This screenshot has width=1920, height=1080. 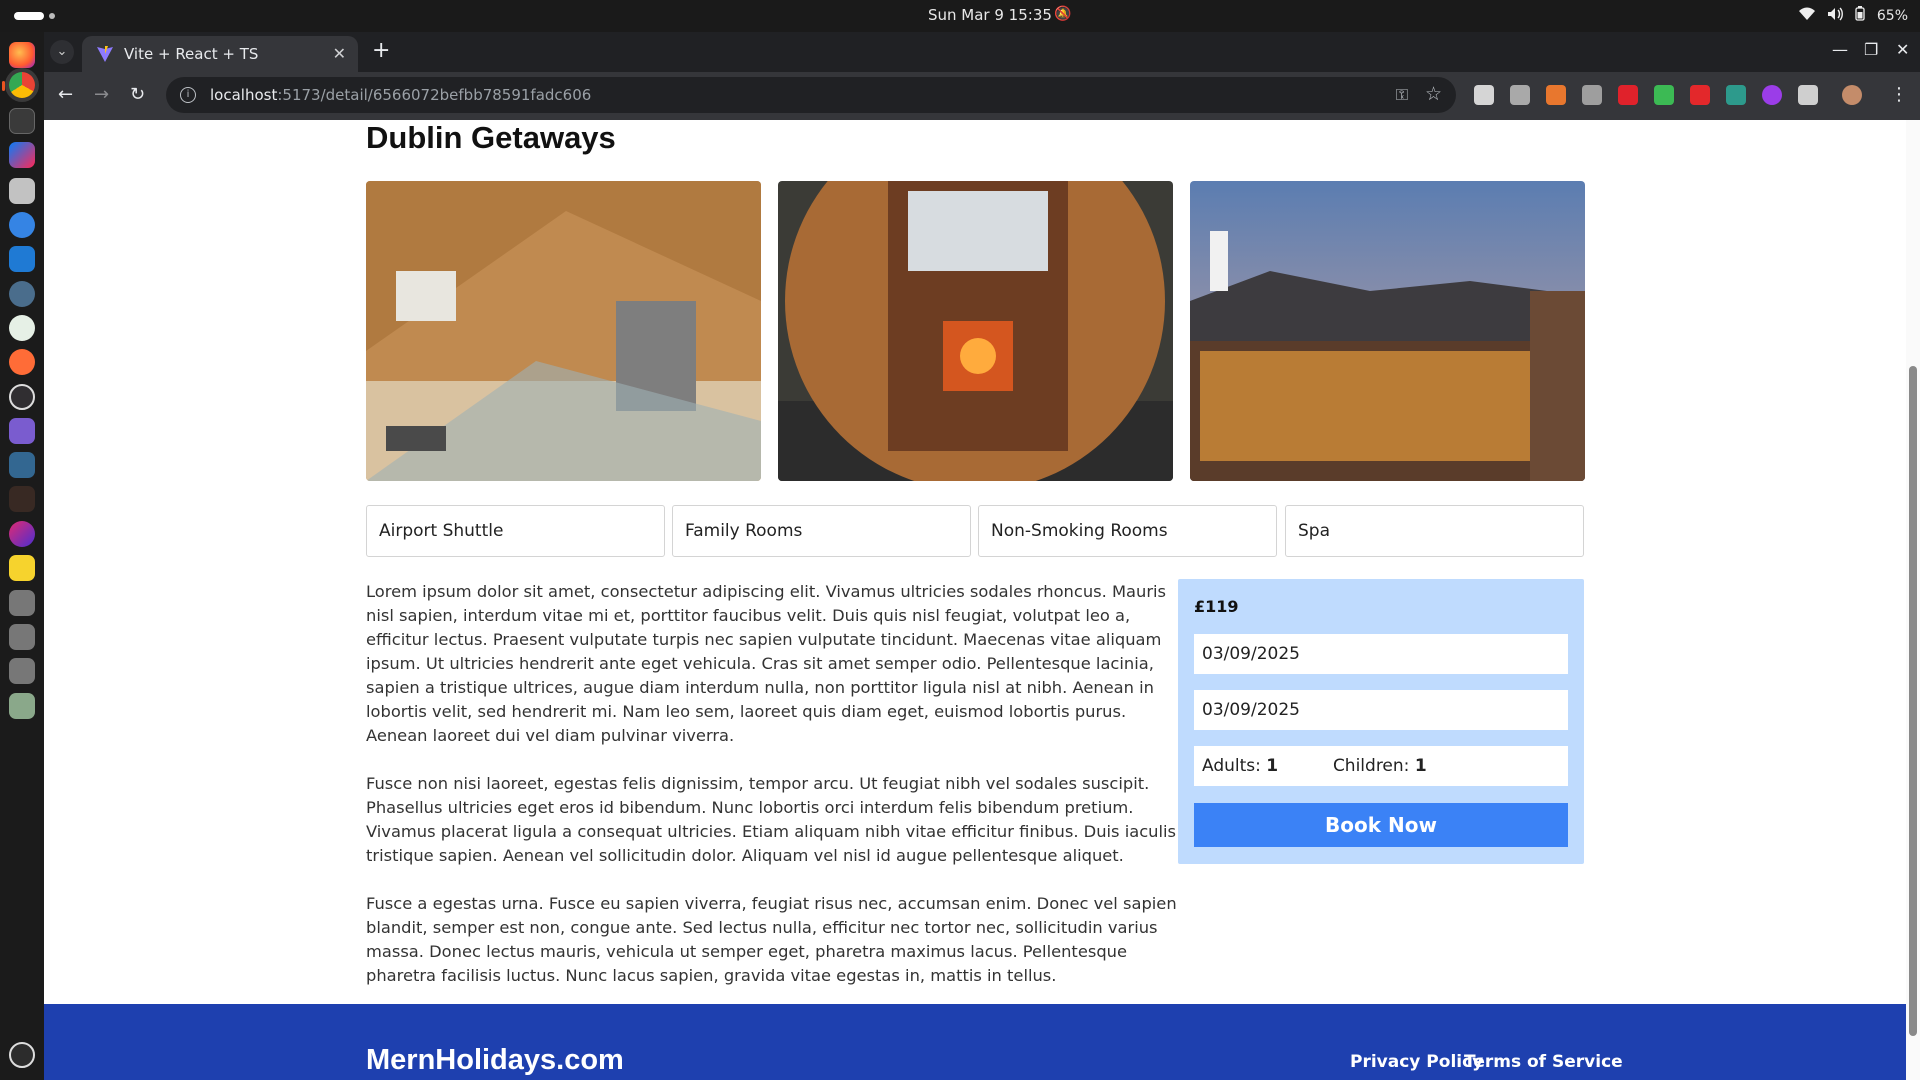 I want to click on minimize-icon: —, so click(x=1840, y=49).